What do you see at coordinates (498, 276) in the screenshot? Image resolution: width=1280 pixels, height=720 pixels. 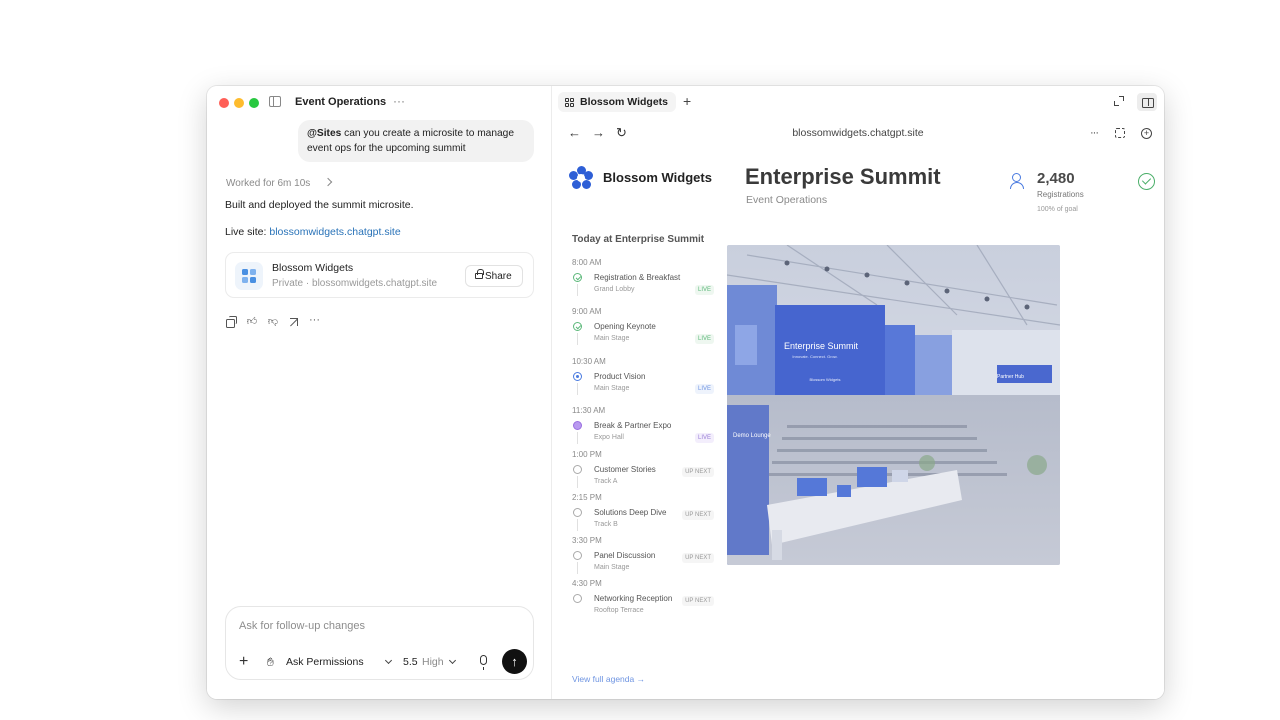 I see `share-label: Share` at bounding box center [498, 276].